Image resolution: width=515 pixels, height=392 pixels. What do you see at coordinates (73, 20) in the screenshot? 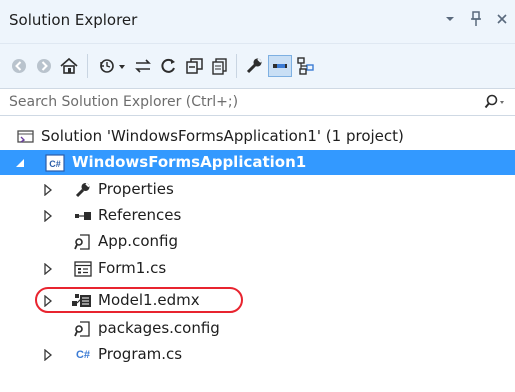
I see `panel-title: Solution Explorer` at bounding box center [73, 20].